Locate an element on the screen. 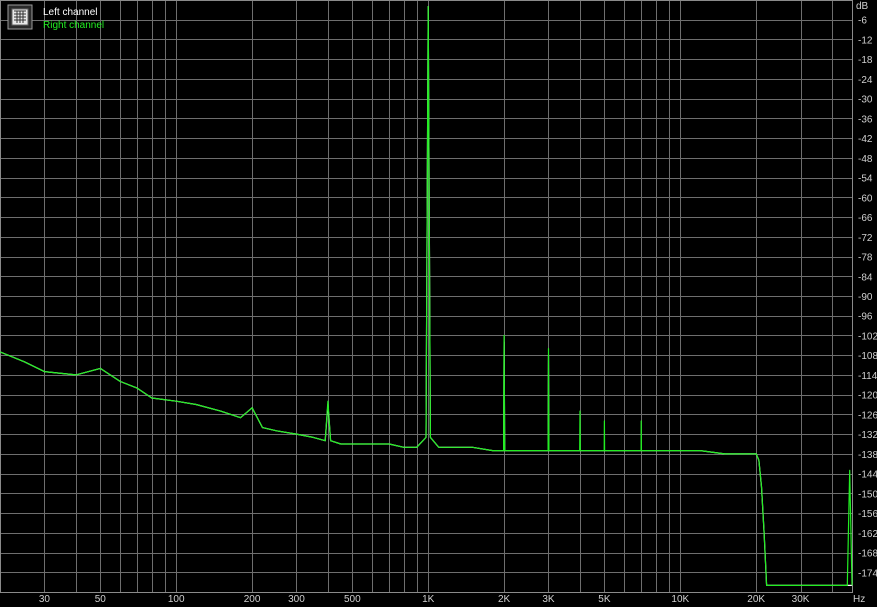 The height and width of the screenshot is (607, 877). y-tick-label: -18 is located at coordinates (865, 60).